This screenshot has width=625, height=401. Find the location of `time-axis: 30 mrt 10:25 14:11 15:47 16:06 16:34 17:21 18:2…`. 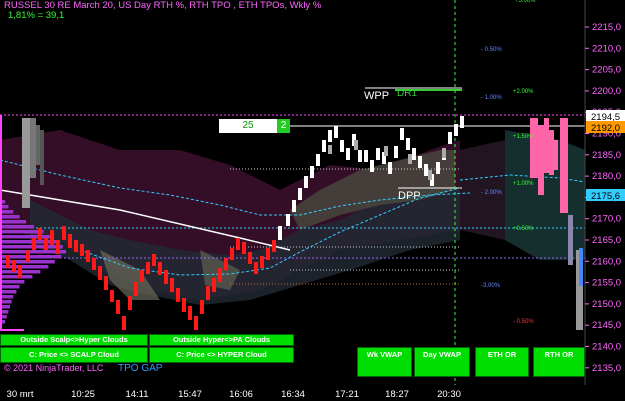

time-axis: 30 mrt 10:25 14:11 15:47 16:06 16:34 17:21 18:2… is located at coordinates (234, 394).